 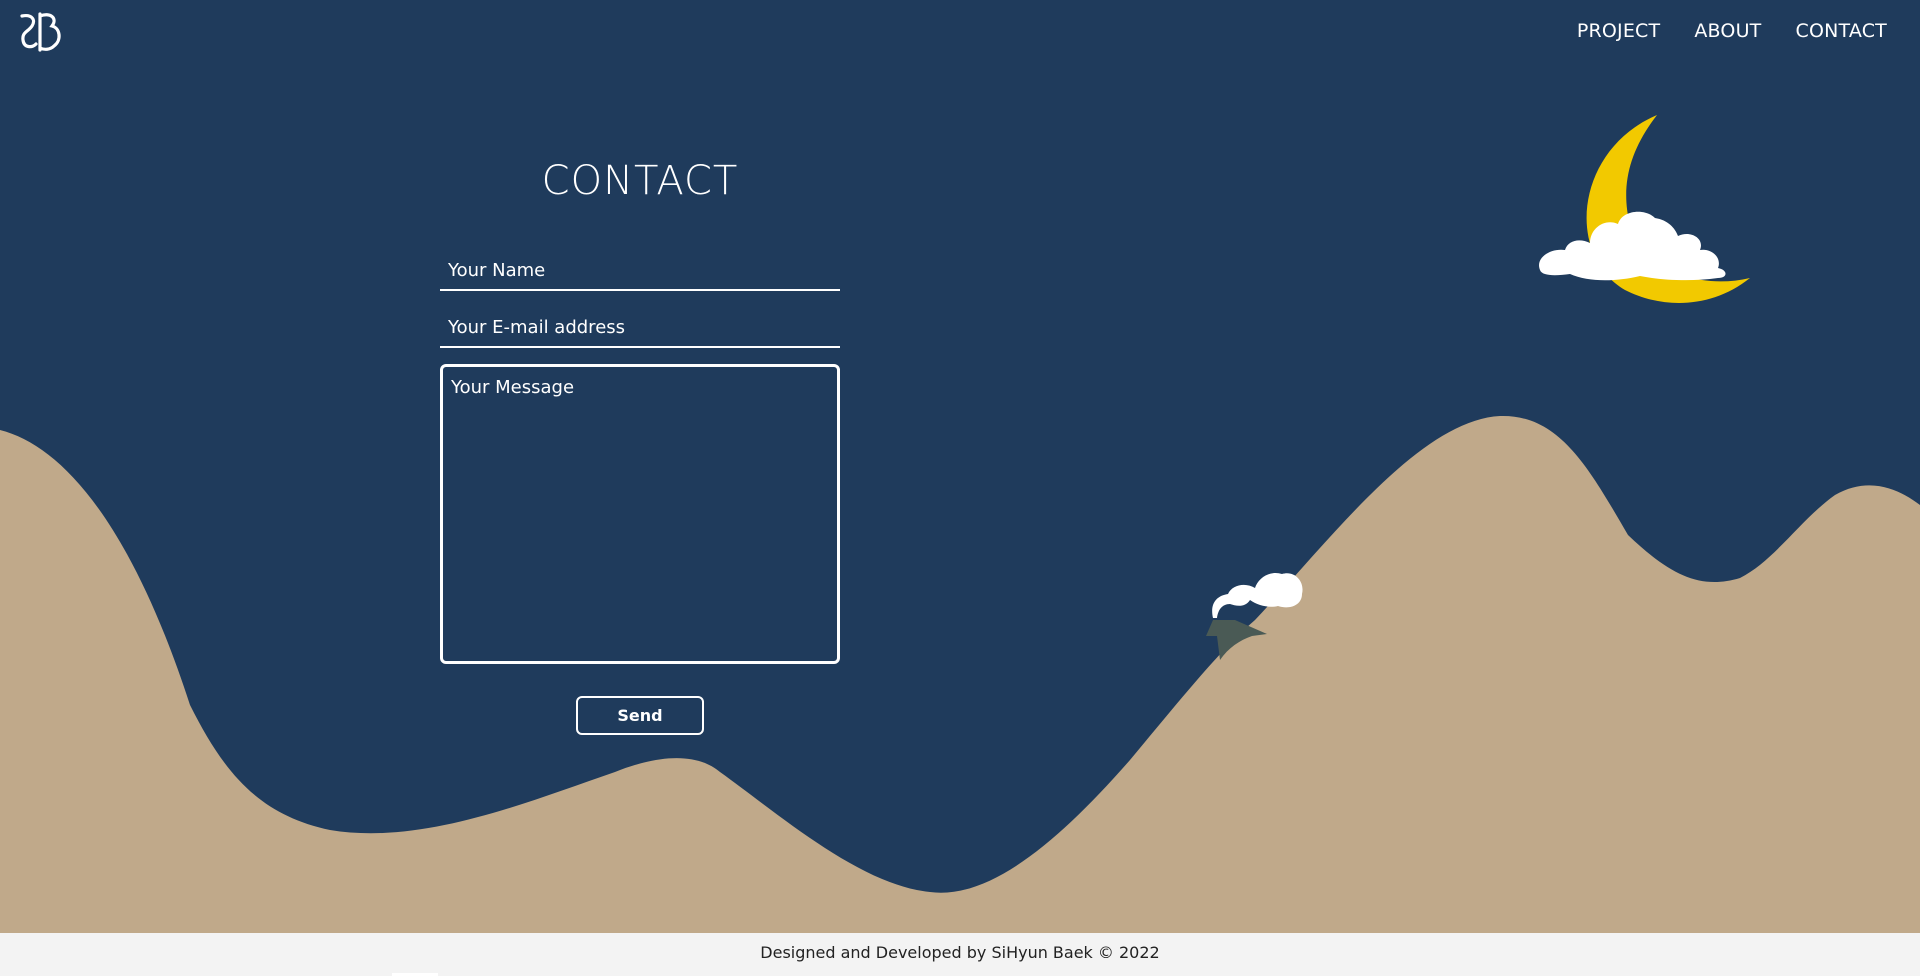 What do you see at coordinates (1632, 246) in the screenshot?
I see `cloud-icon` at bounding box center [1632, 246].